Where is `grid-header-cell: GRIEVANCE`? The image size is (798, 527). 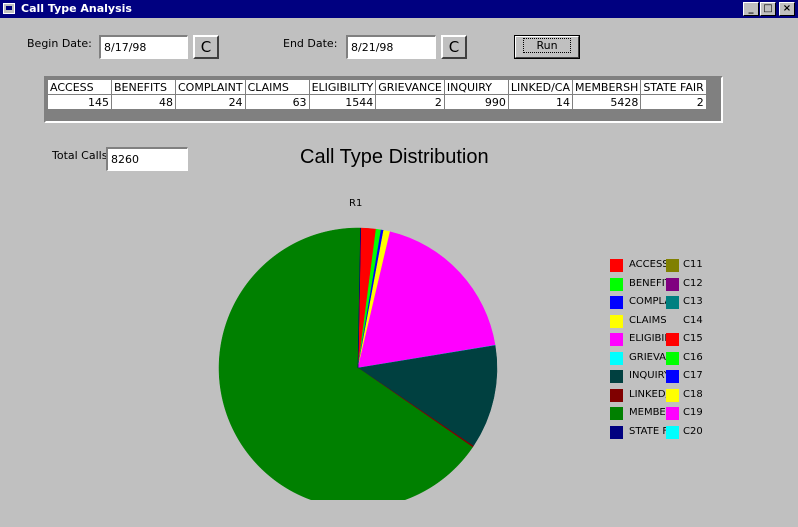 grid-header-cell: GRIEVANCE is located at coordinates (410, 87).